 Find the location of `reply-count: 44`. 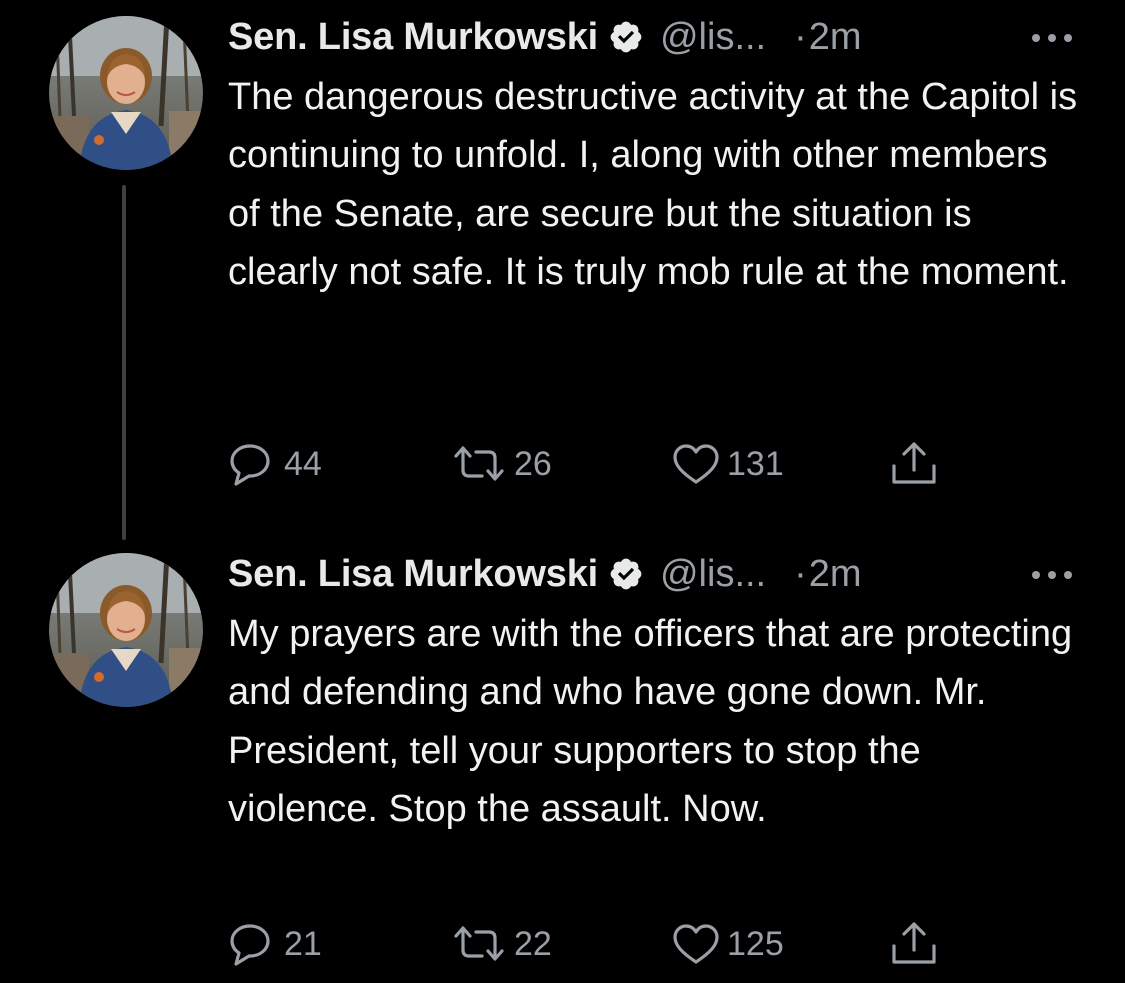

reply-count: 44 is located at coordinates (303, 463).